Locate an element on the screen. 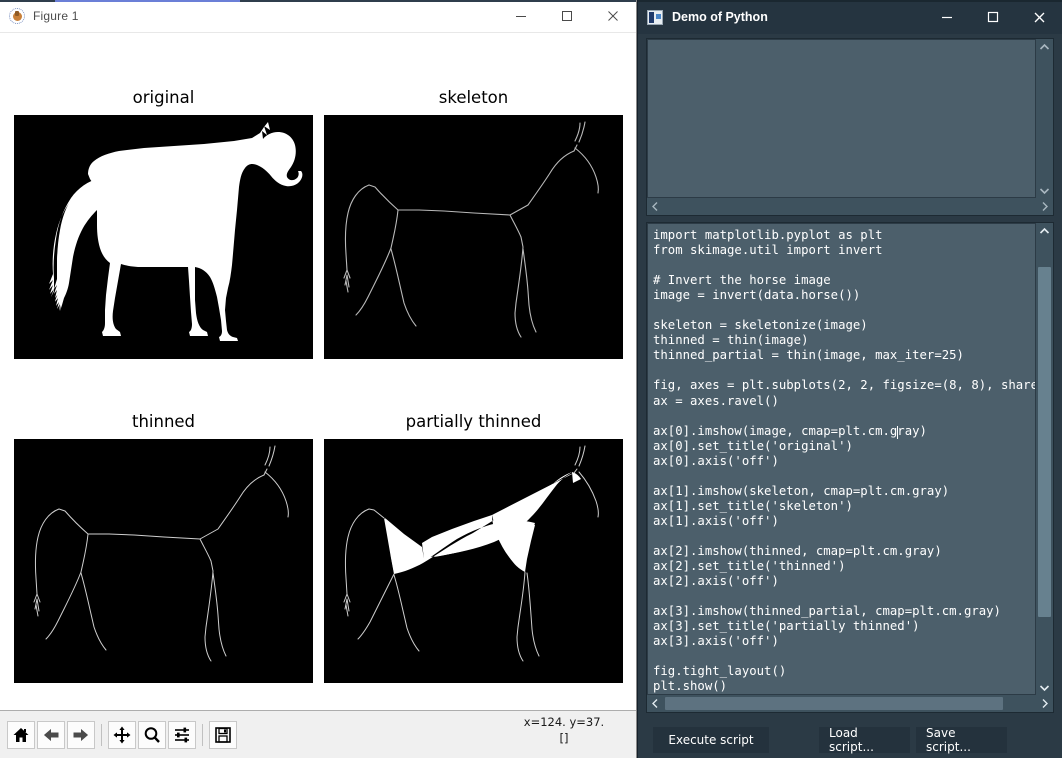  demo-window-controls is located at coordinates (993, 17).